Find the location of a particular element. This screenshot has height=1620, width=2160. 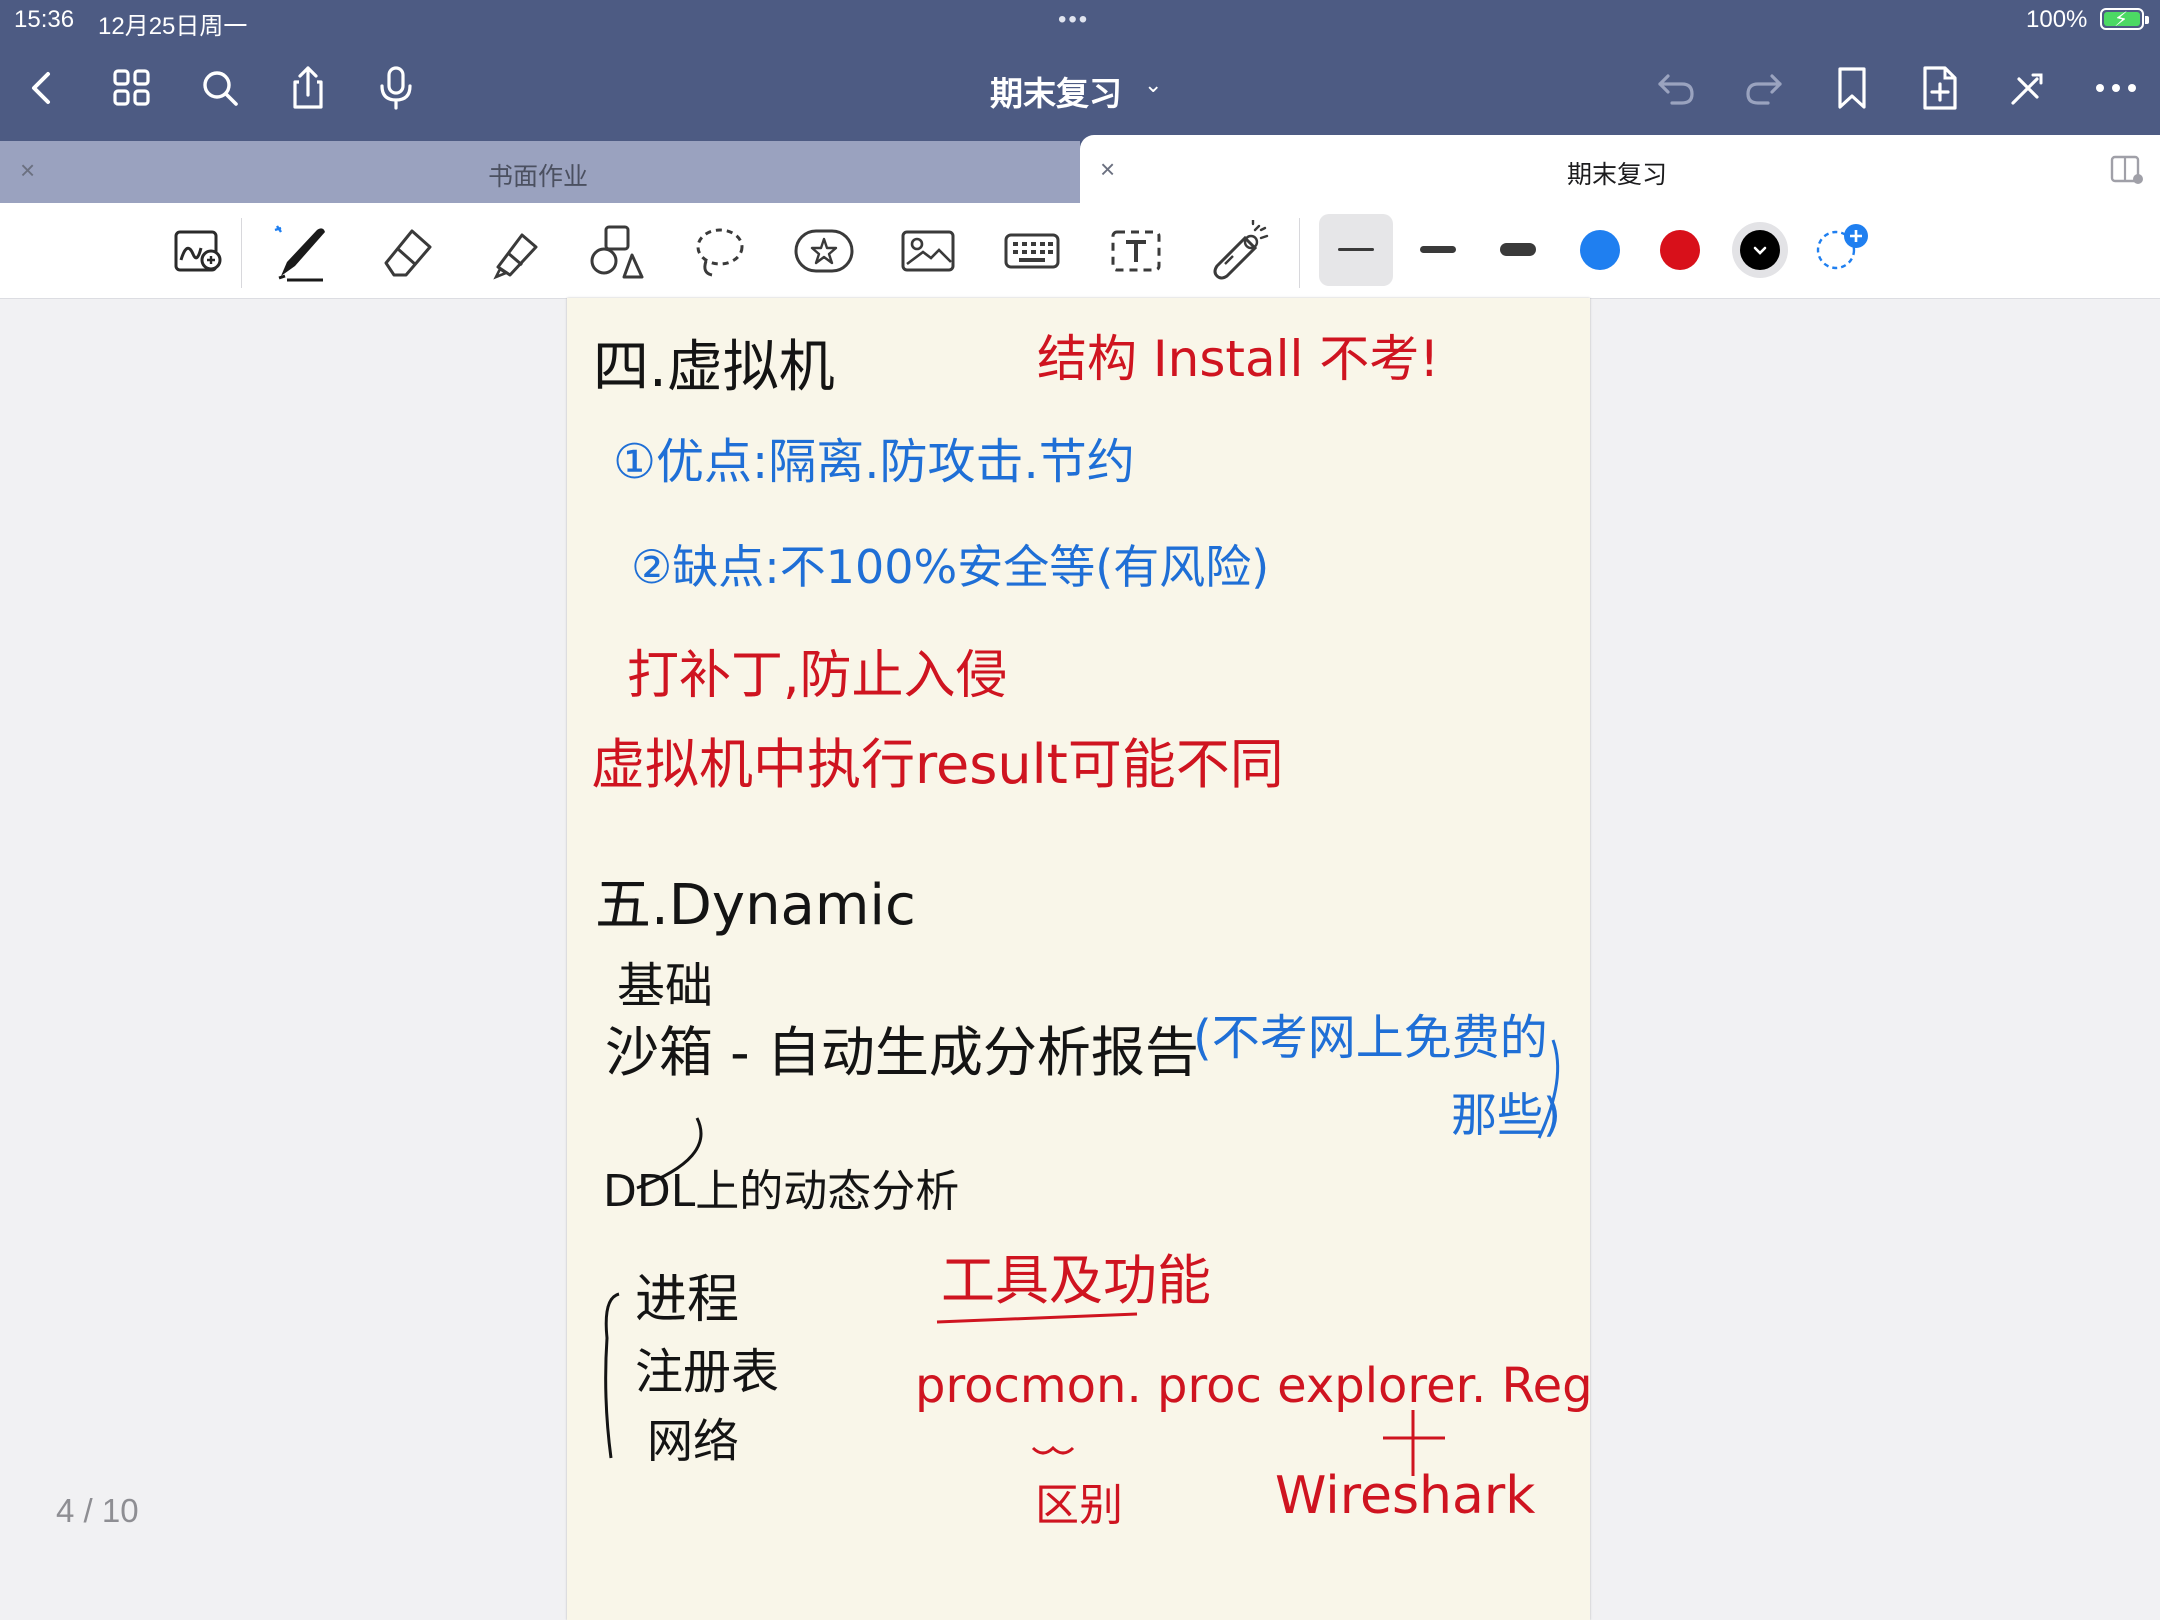

note-section4-remark: 结构 Install 不考! is located at coordinates (1238, 359).